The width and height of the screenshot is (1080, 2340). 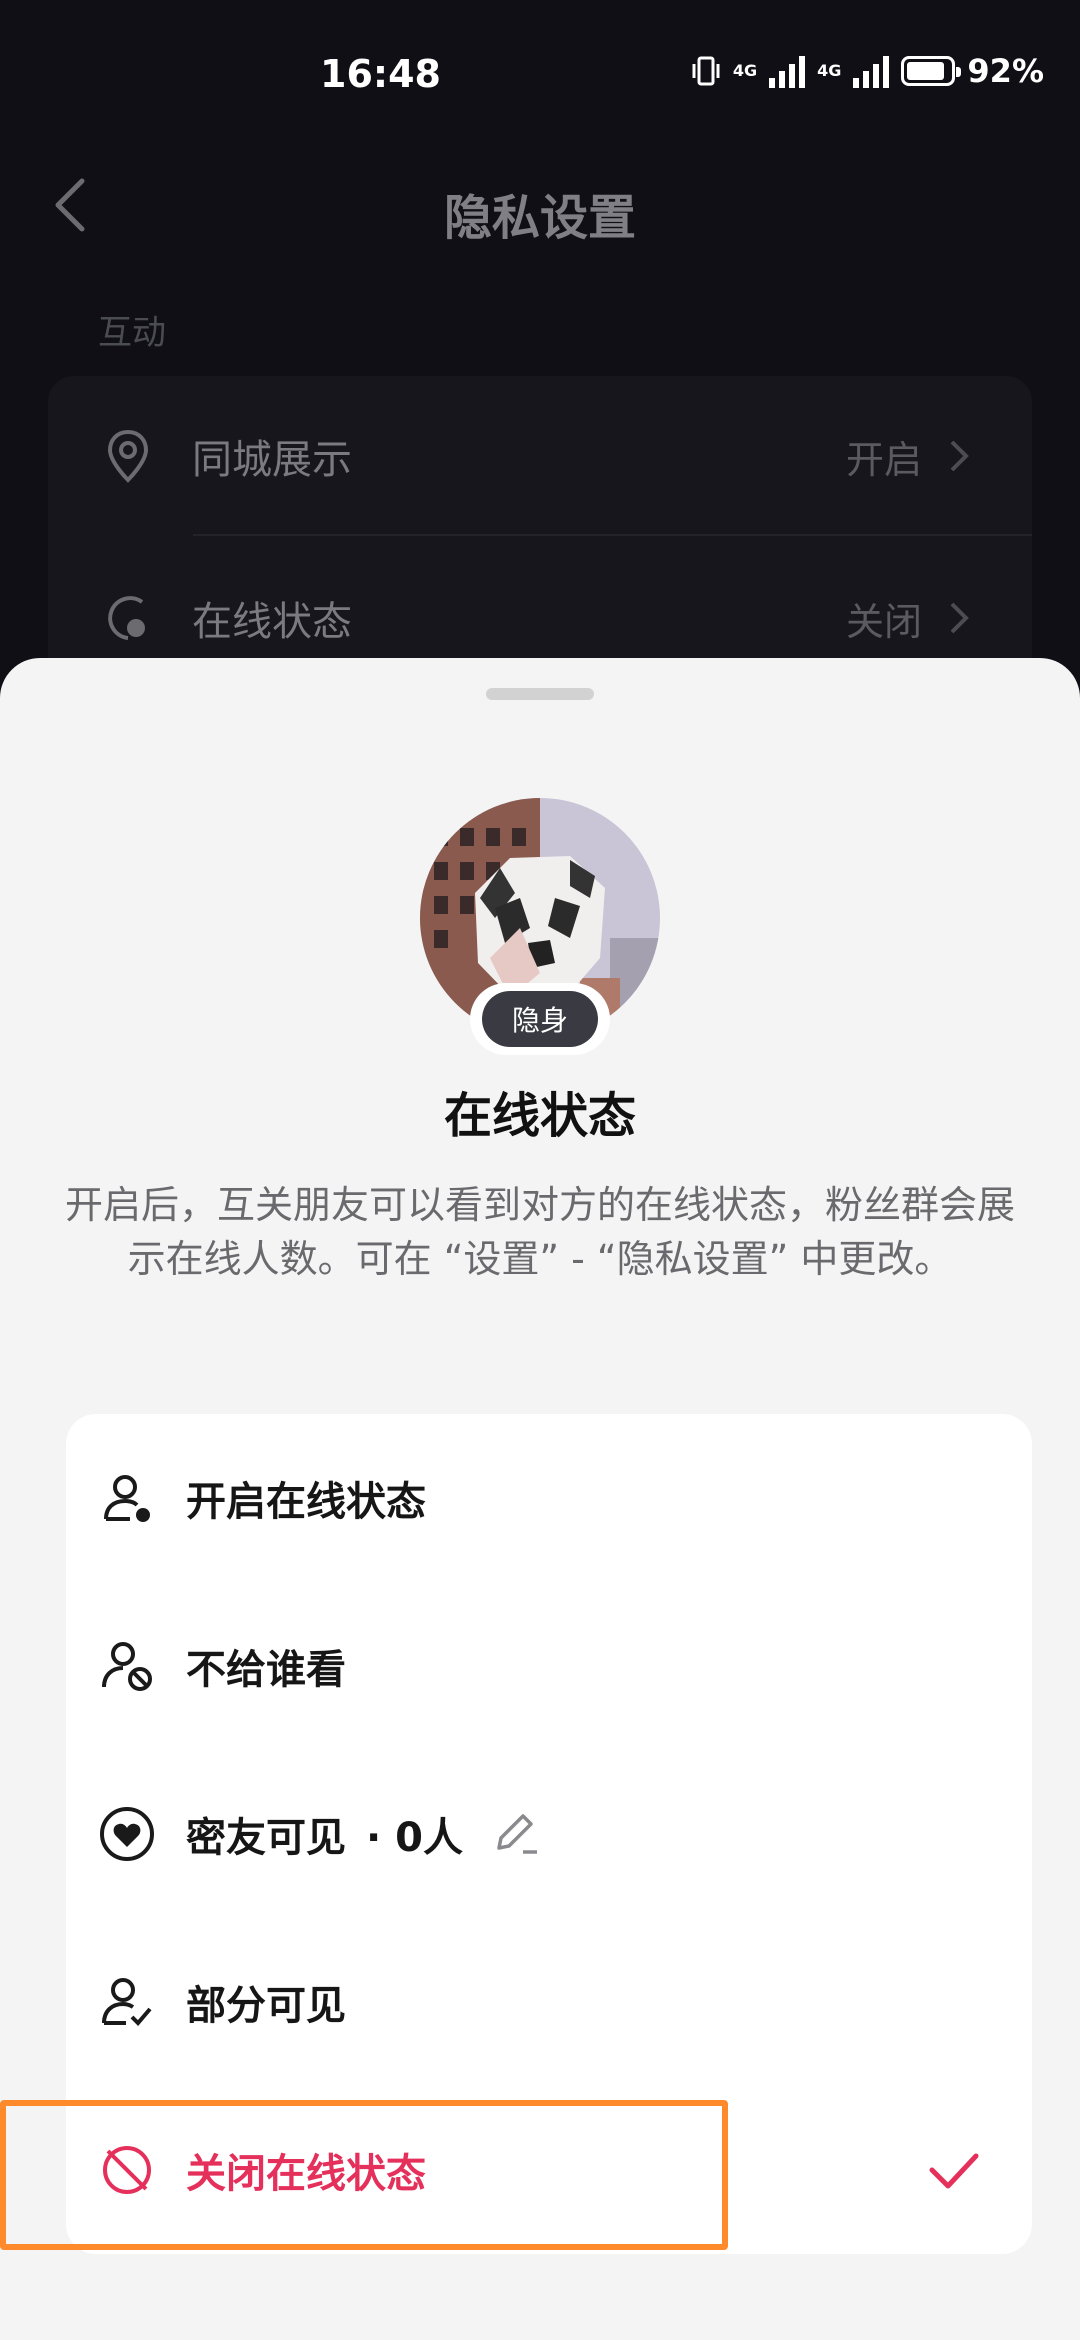 I want to click on option-label: 部分可见, so click(x=266, y=2006).